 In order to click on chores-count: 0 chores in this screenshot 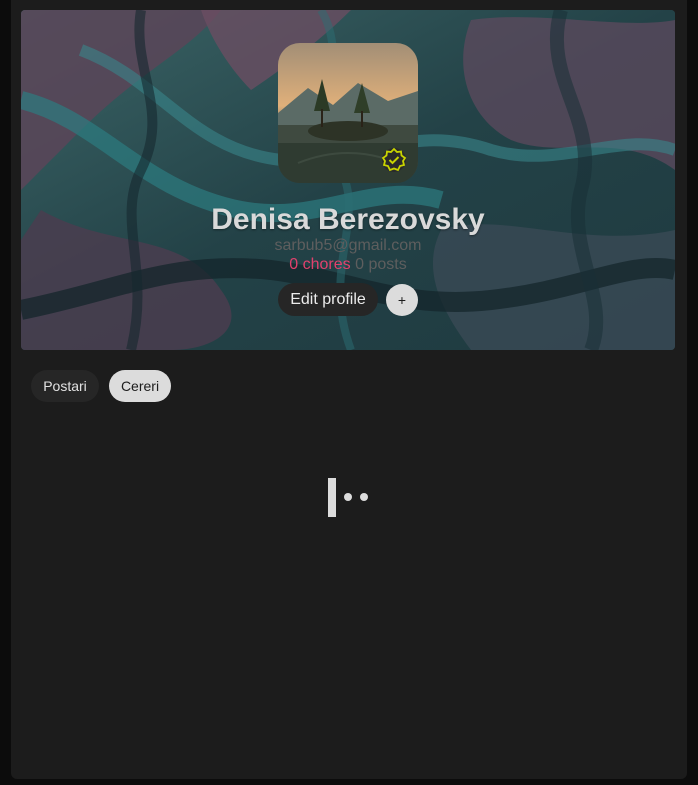, I will do `click(319, 264)`.